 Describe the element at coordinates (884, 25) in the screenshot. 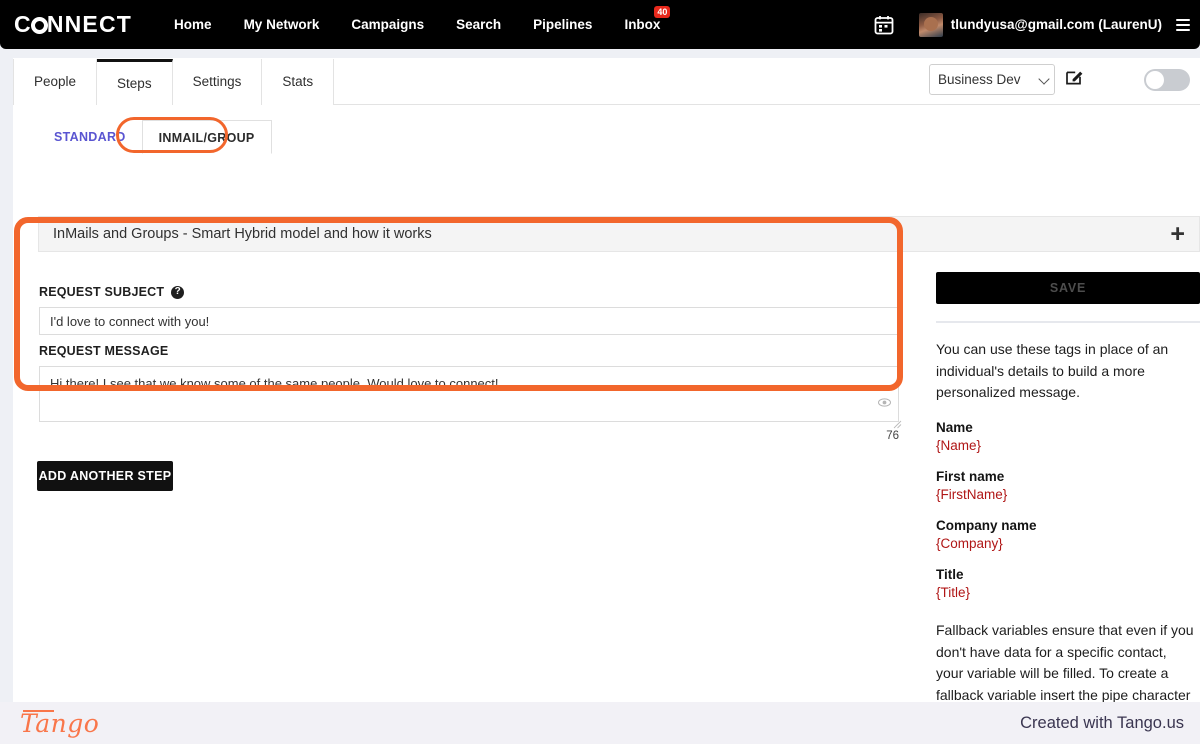

I see `calendar-icon` at that location.